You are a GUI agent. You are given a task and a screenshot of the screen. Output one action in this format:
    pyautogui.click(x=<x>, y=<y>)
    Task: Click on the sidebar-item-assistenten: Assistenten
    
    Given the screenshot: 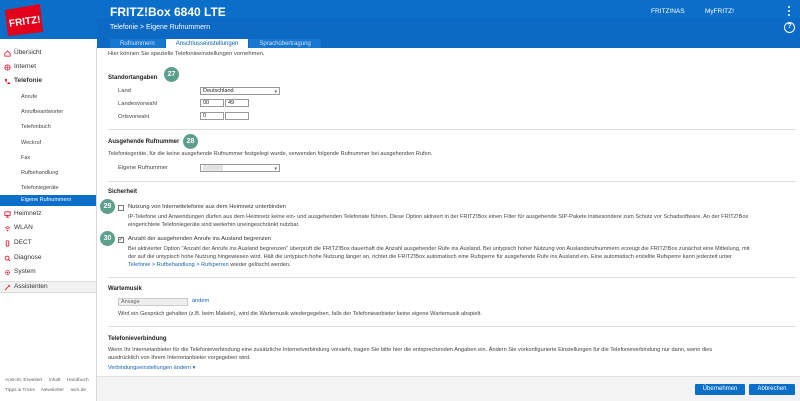 What is the action you would take?
    pyautogui.click(x=48, y=287)
    